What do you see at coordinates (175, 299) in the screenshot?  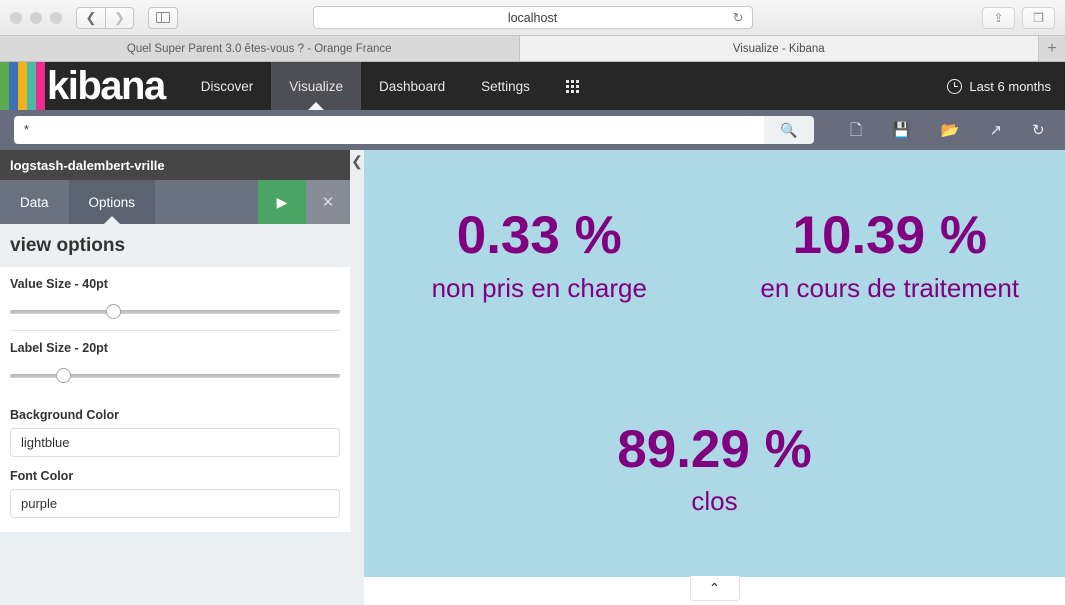 I see `value-size-option: Value Size - 40pt` at bounding box center [175, 299].